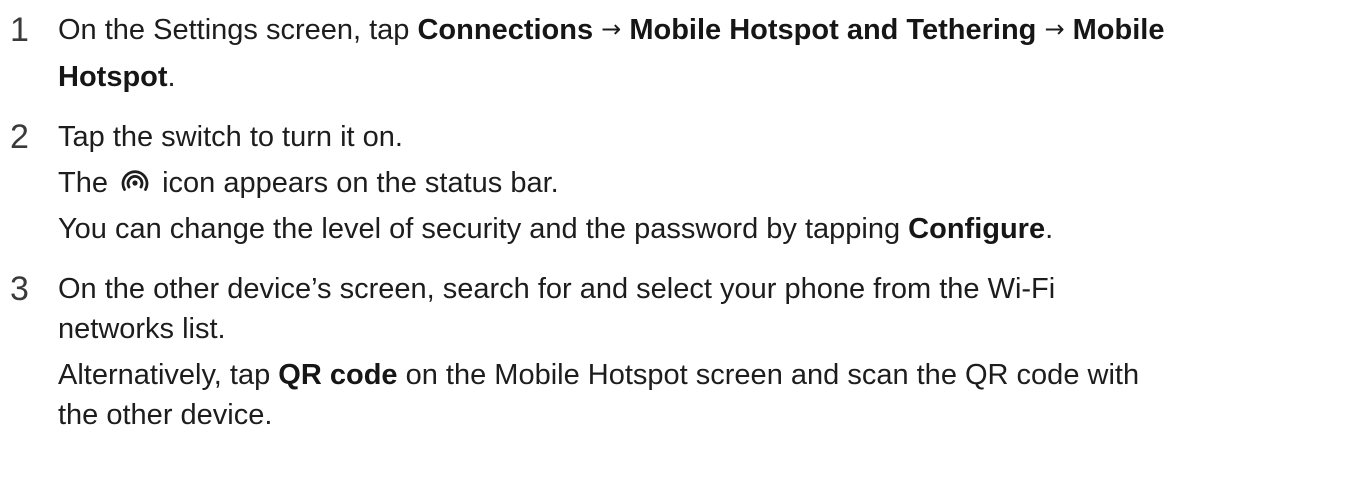  Describe the element at coordinates (338, 375) in the screenshot. I see `qr-code-label: QR code` at that location.